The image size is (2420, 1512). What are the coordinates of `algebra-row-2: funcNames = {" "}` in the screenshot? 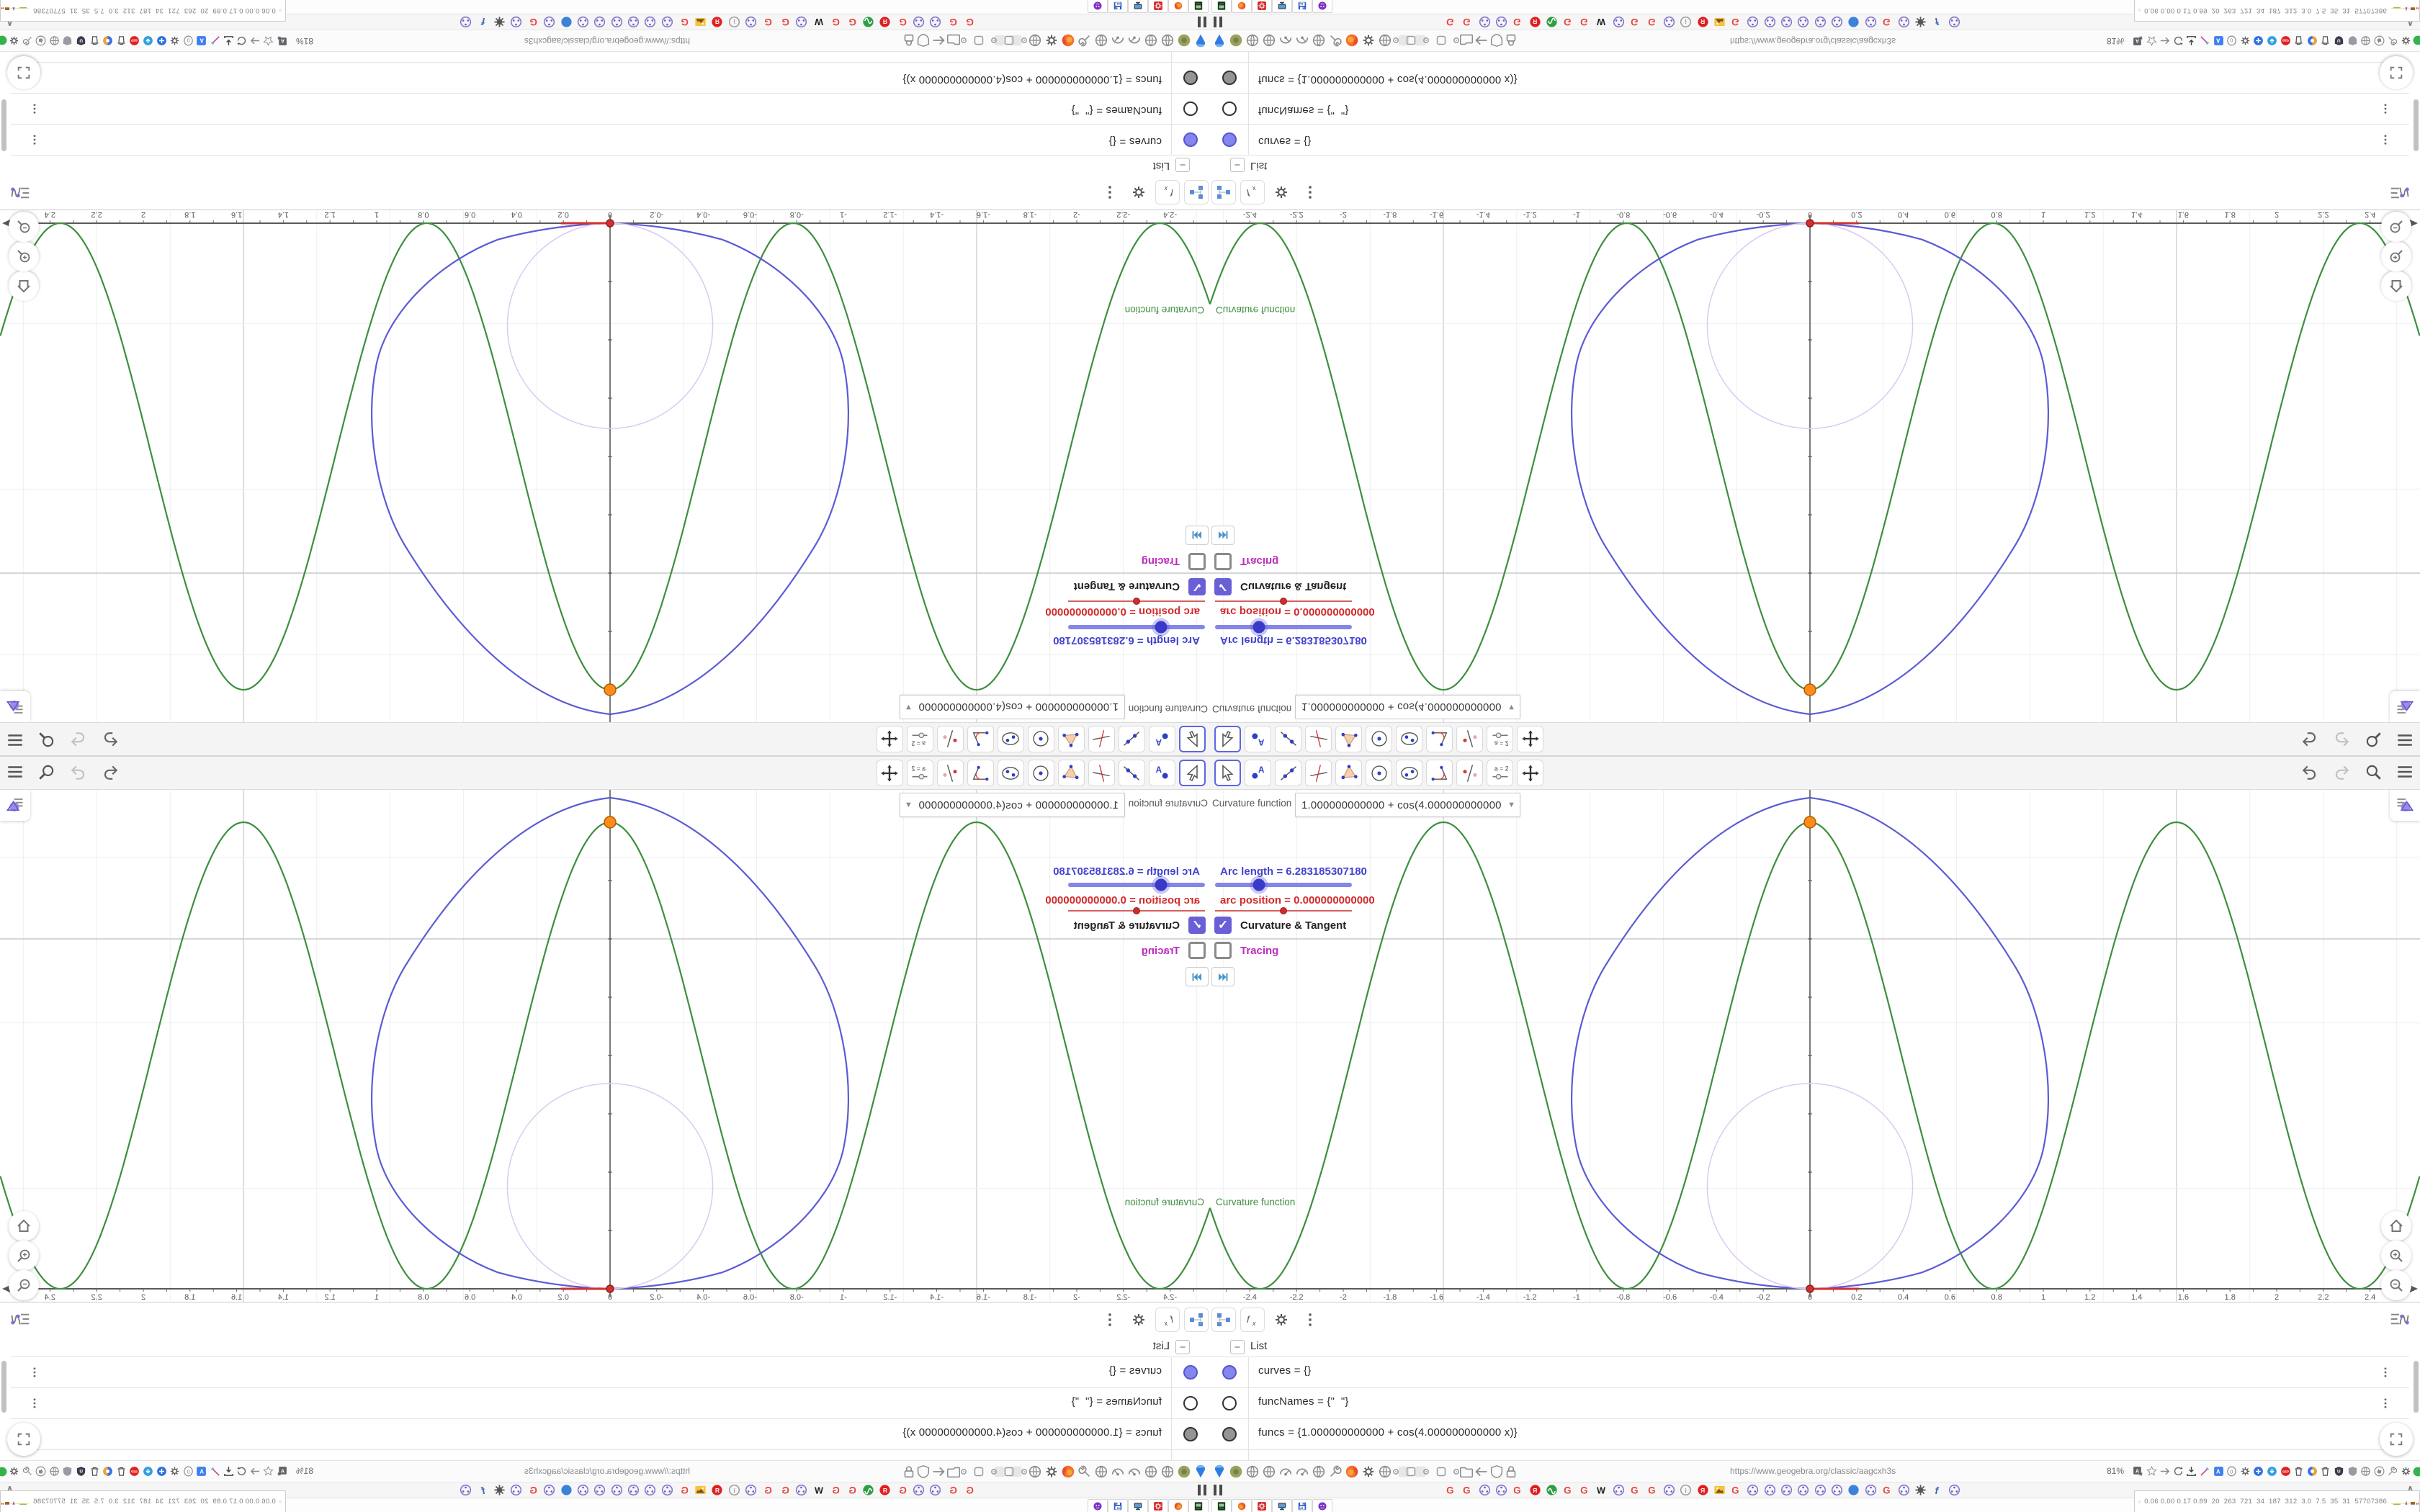 It's located at (1809, 108).